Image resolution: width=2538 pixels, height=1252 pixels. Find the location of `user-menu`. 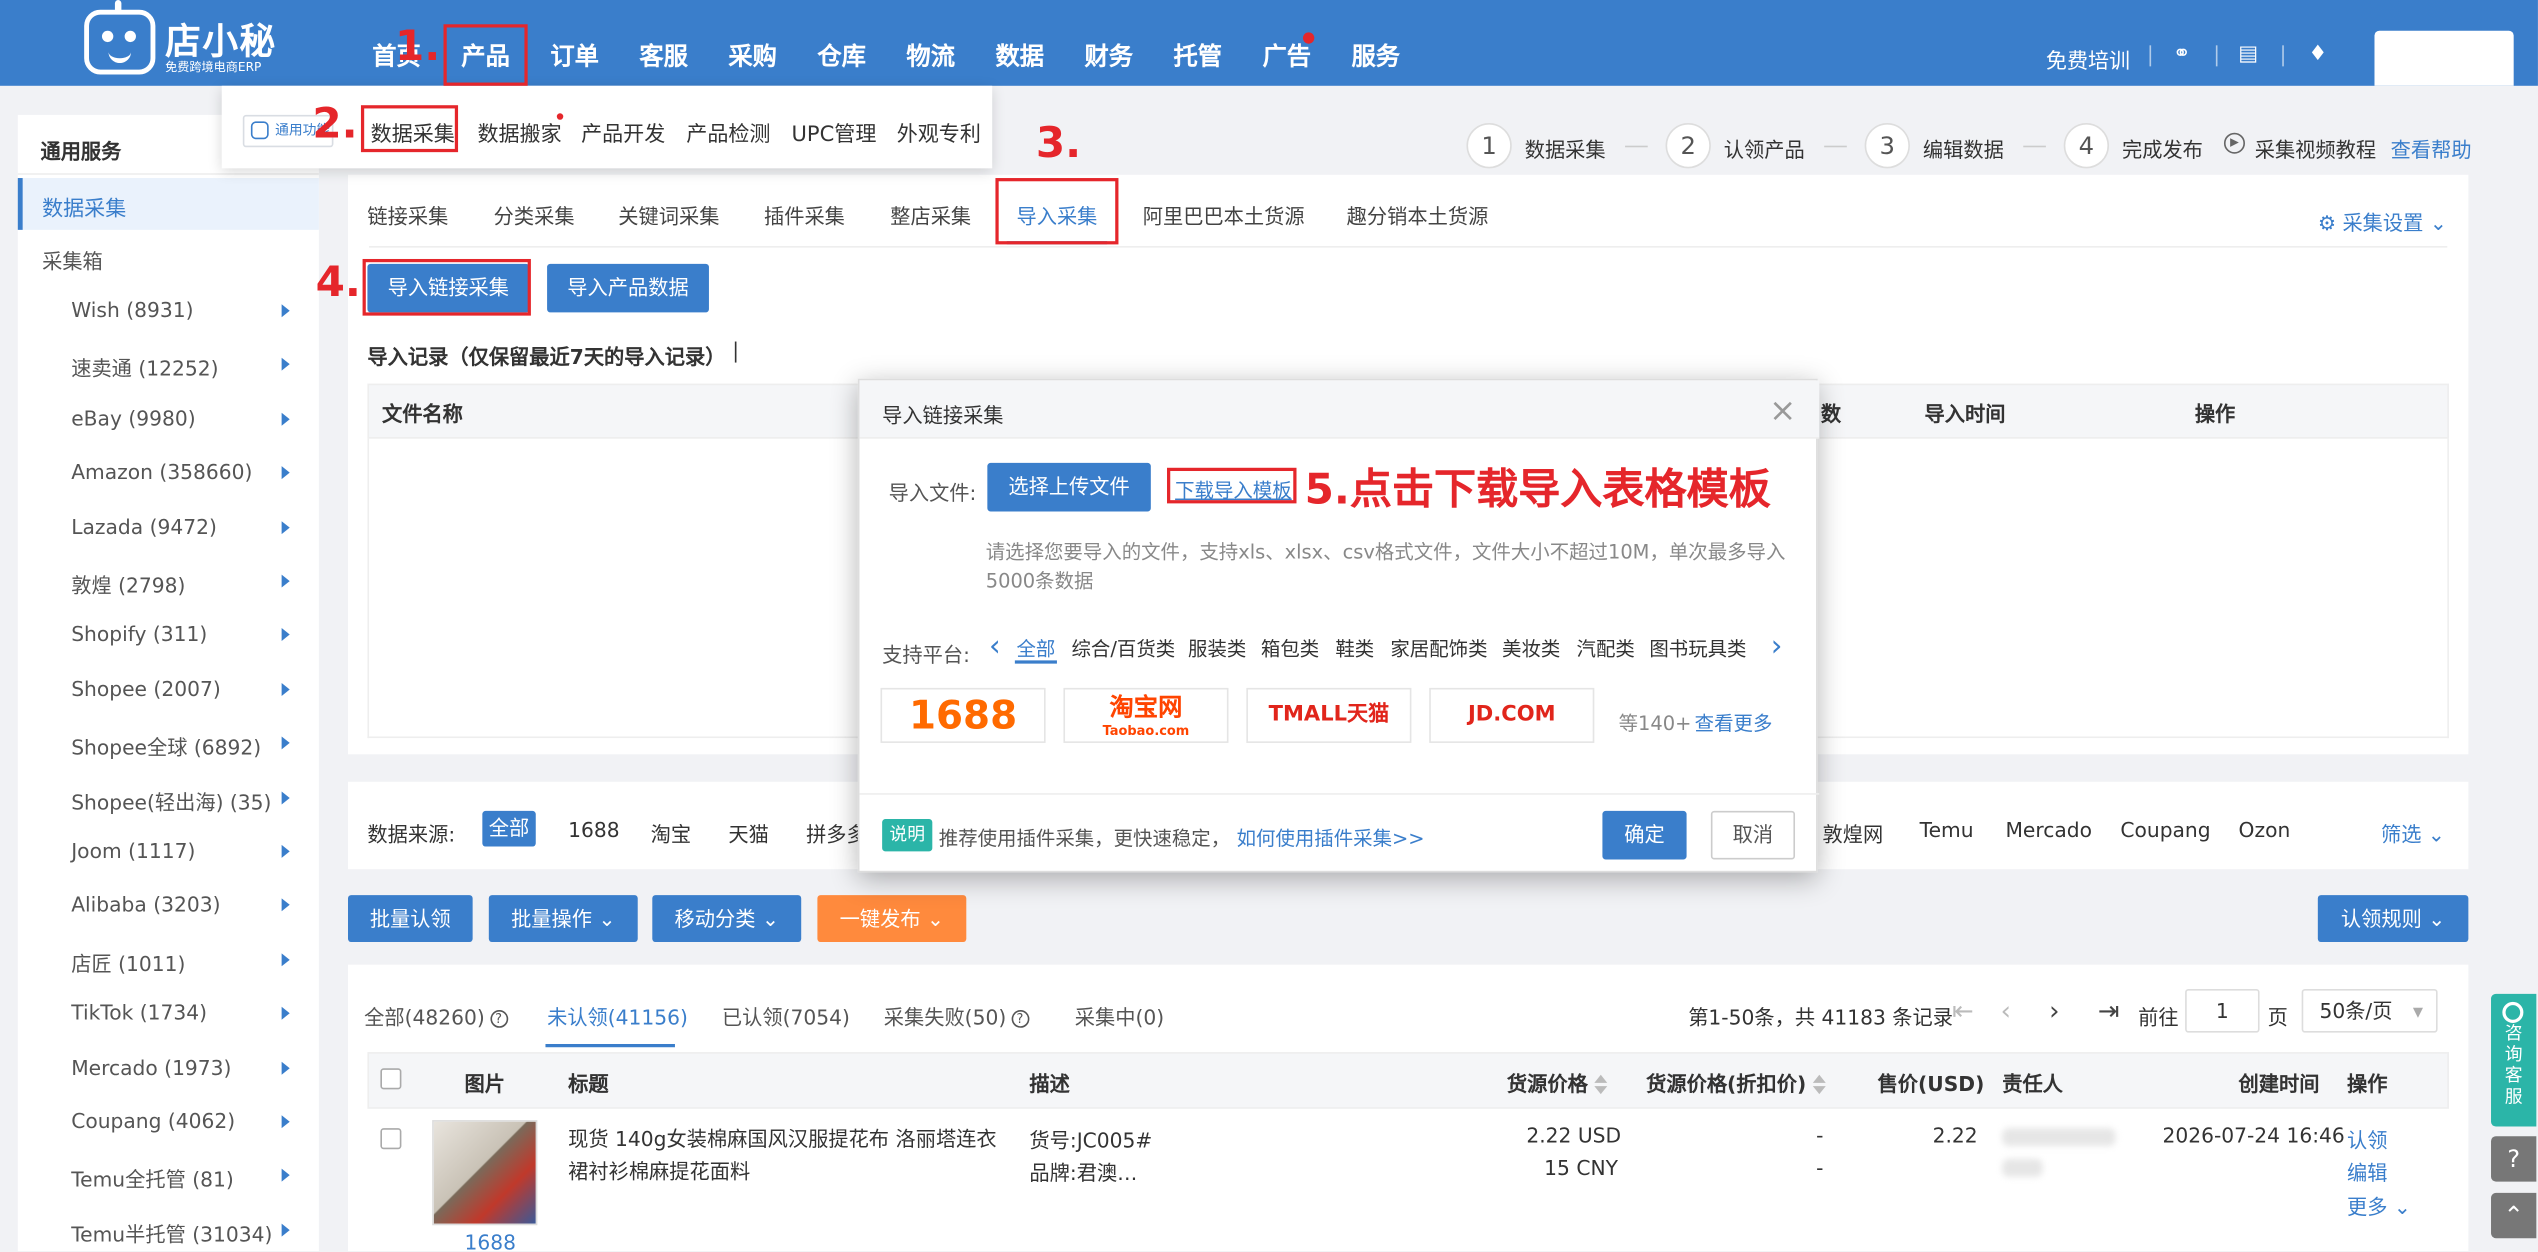

user-menu is located at coordinates (2444, 58).